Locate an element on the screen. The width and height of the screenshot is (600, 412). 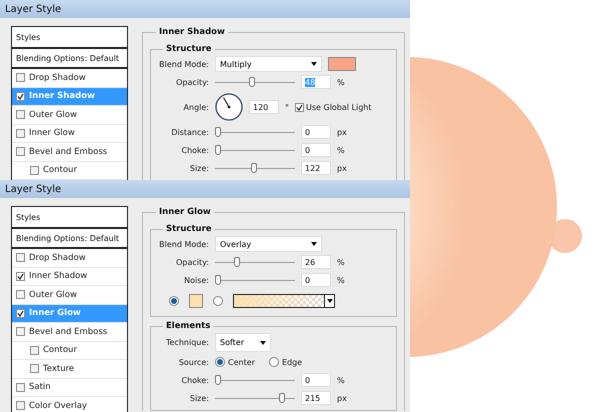
section-title: Inner Shadow is located at coordinates (192, 32).